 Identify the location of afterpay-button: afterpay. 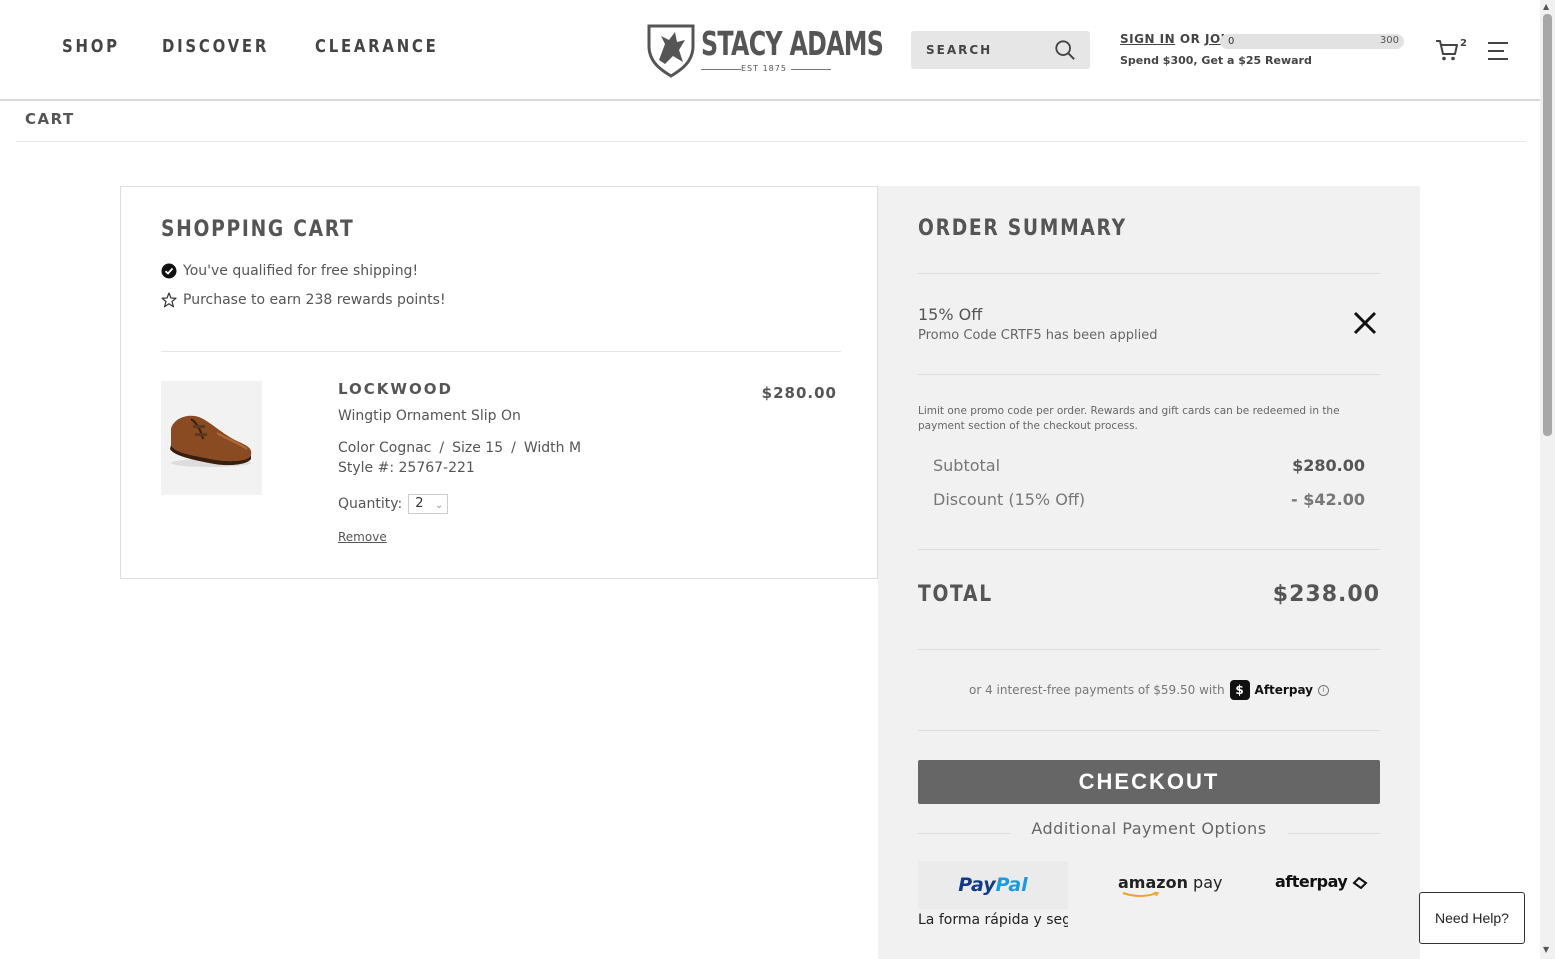
(1321, 881).